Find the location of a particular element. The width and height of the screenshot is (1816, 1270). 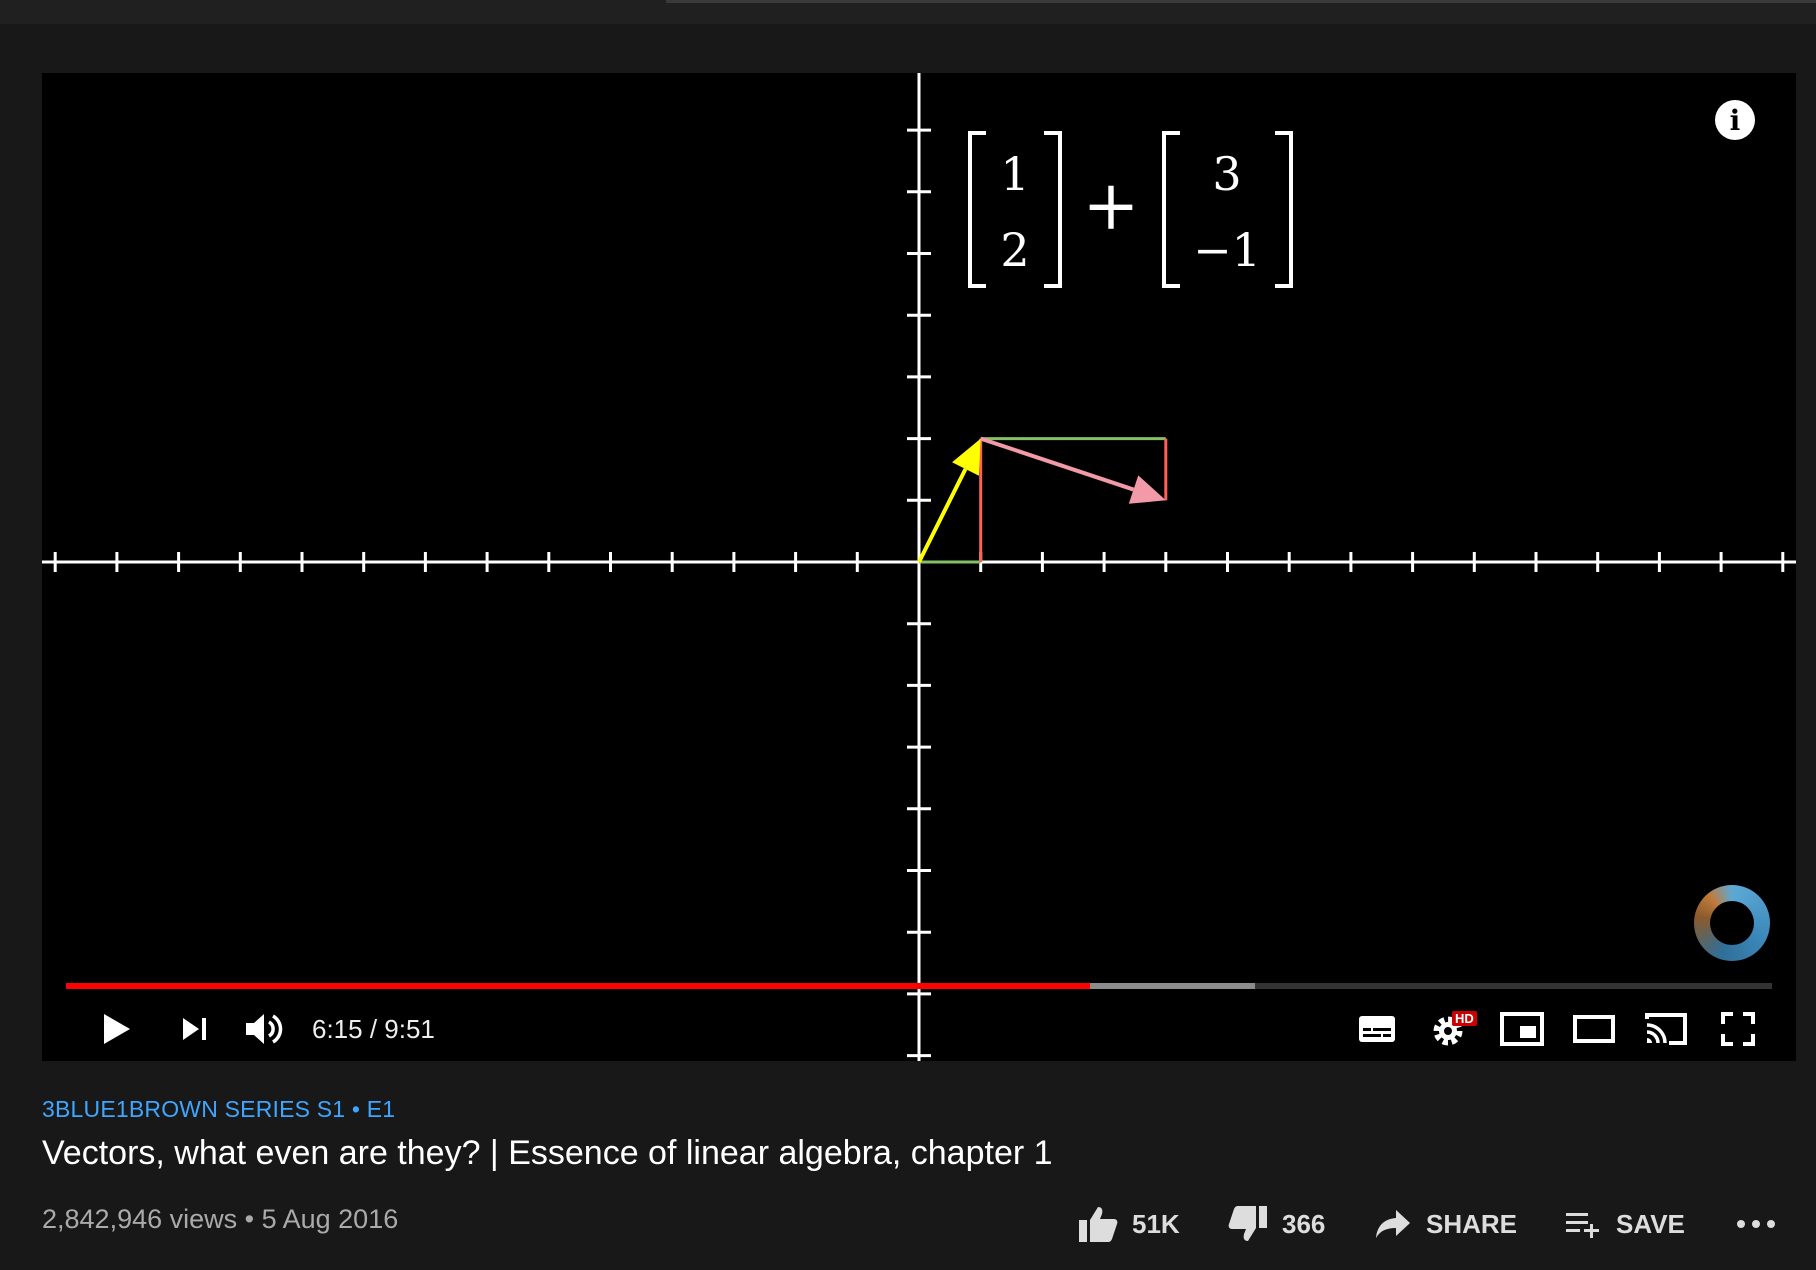

player-controls: 6:15 / 9:51 HD is located at coordinates (919, 1032).